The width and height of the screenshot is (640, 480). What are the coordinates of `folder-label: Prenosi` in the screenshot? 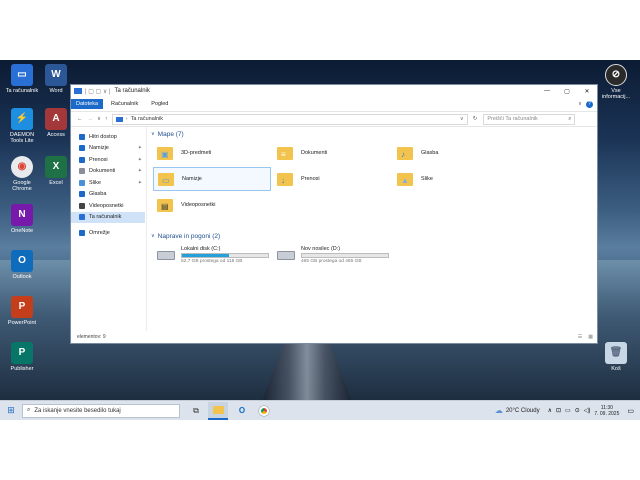 It's located at (310, 179).